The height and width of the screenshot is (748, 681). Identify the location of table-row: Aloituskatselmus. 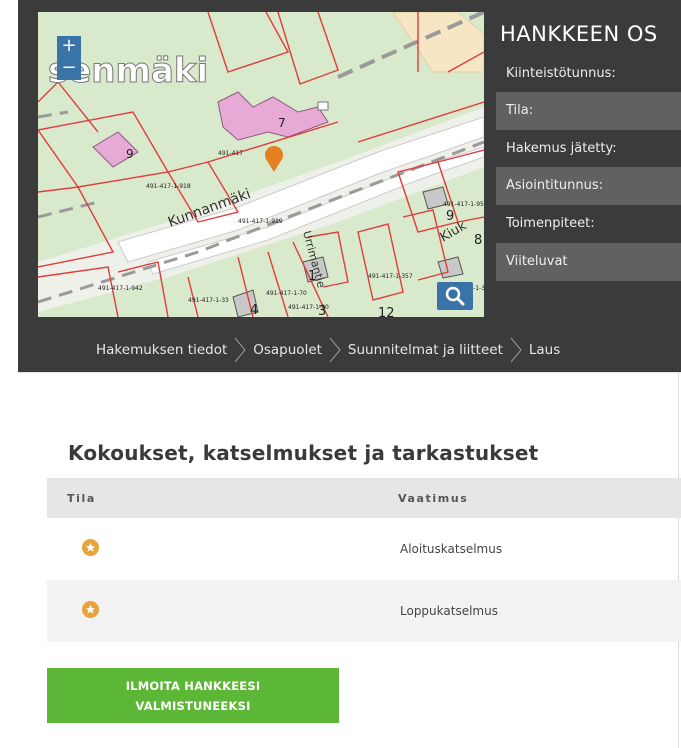
(364, 549).